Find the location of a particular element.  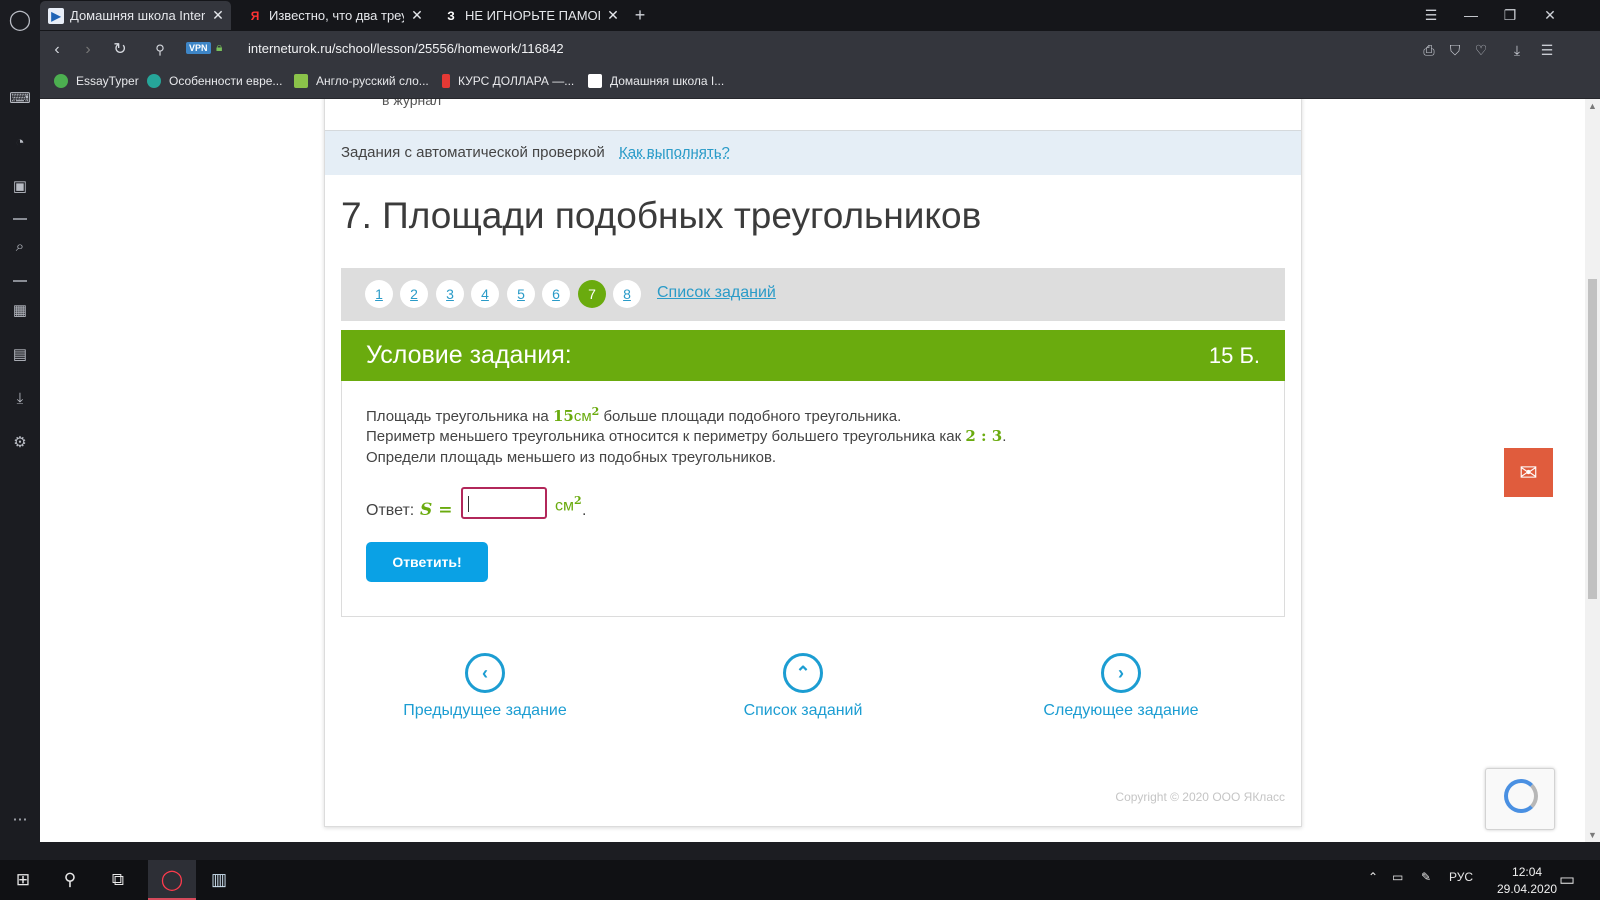

pager-item-8: 8 is located at coordinates (627, 294).